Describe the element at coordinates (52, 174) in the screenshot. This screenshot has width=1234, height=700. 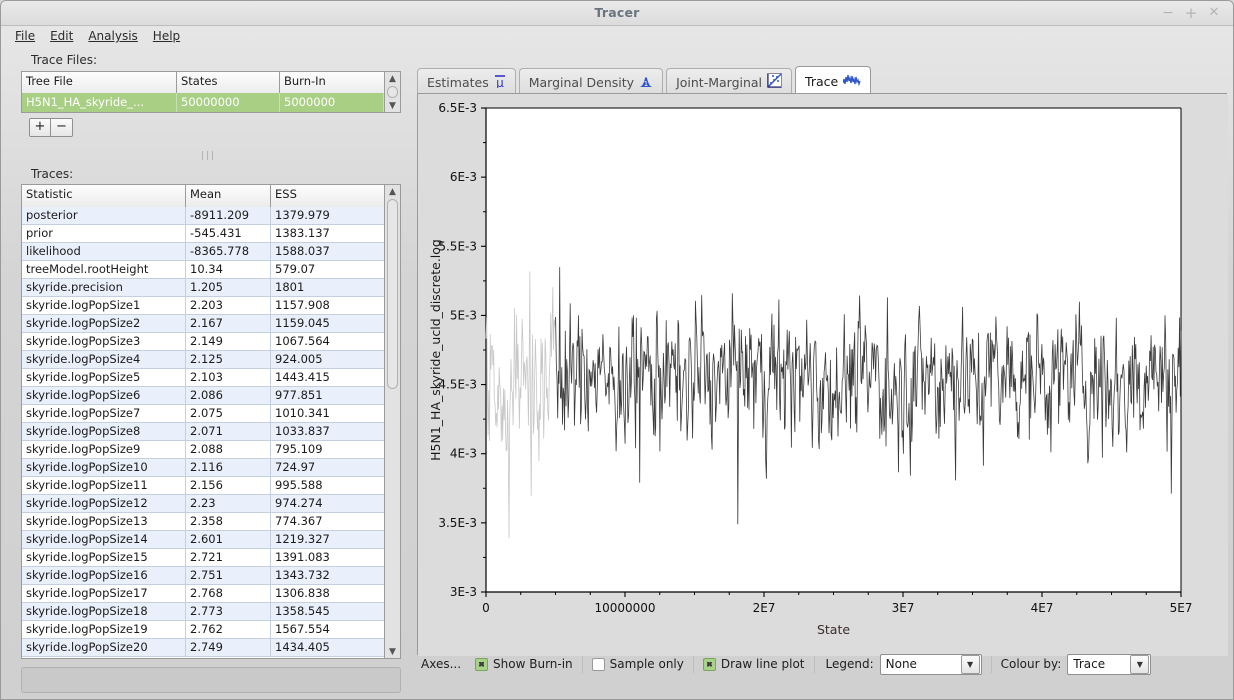
I see `traces-label: Traces:` at that location.